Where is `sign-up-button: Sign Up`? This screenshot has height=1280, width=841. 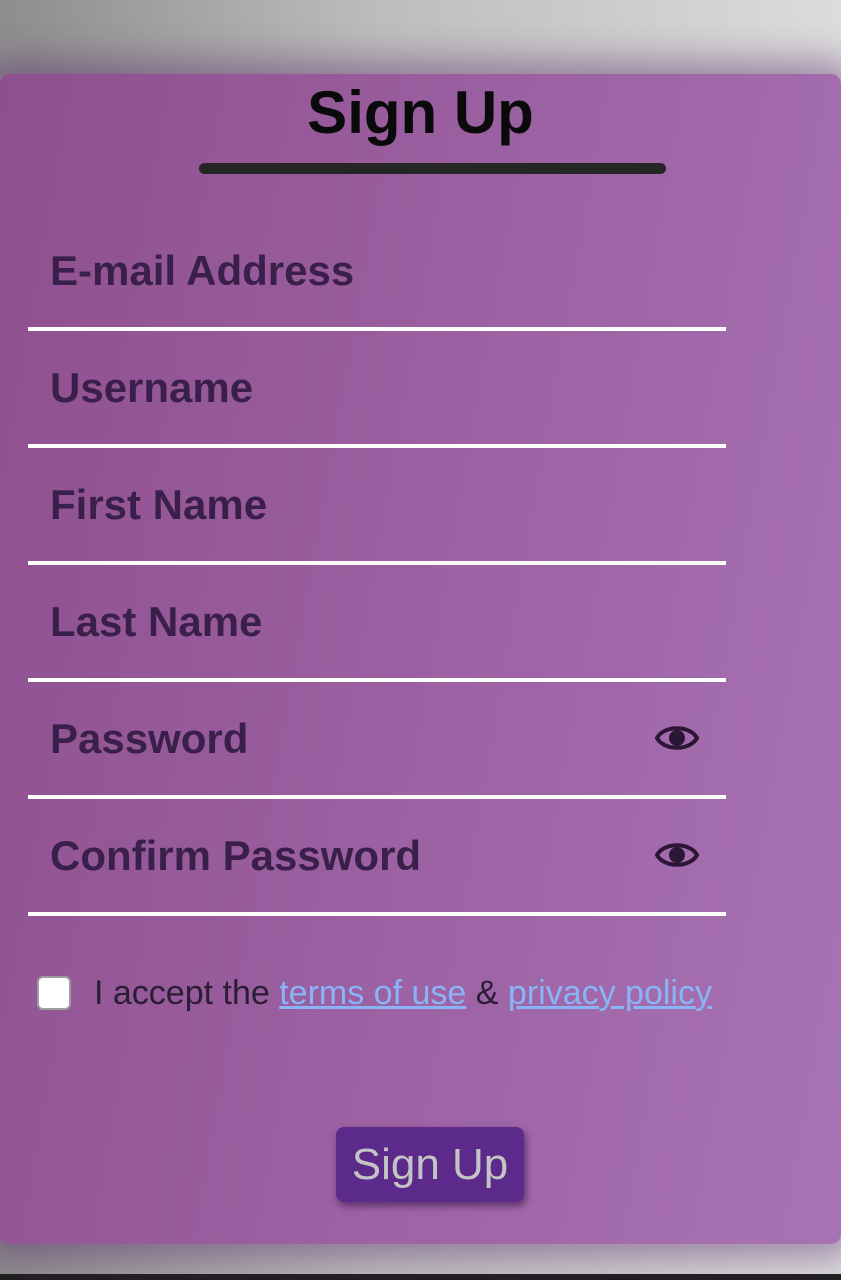 sign-up-button: Sign Up is located at coordinates (430, 1164).